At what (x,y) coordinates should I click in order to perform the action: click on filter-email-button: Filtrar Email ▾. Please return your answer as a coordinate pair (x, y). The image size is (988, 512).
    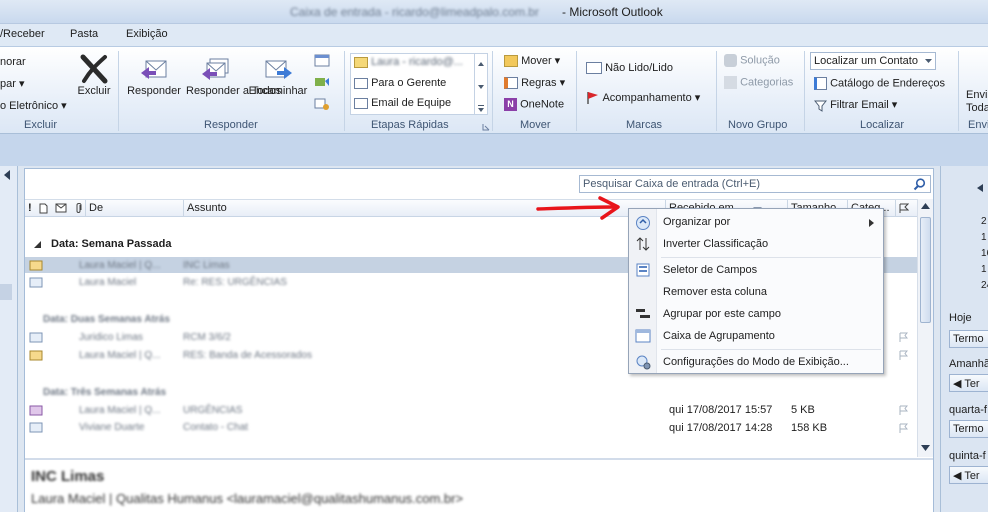
    Looking at the image, I should click on (855, 105).